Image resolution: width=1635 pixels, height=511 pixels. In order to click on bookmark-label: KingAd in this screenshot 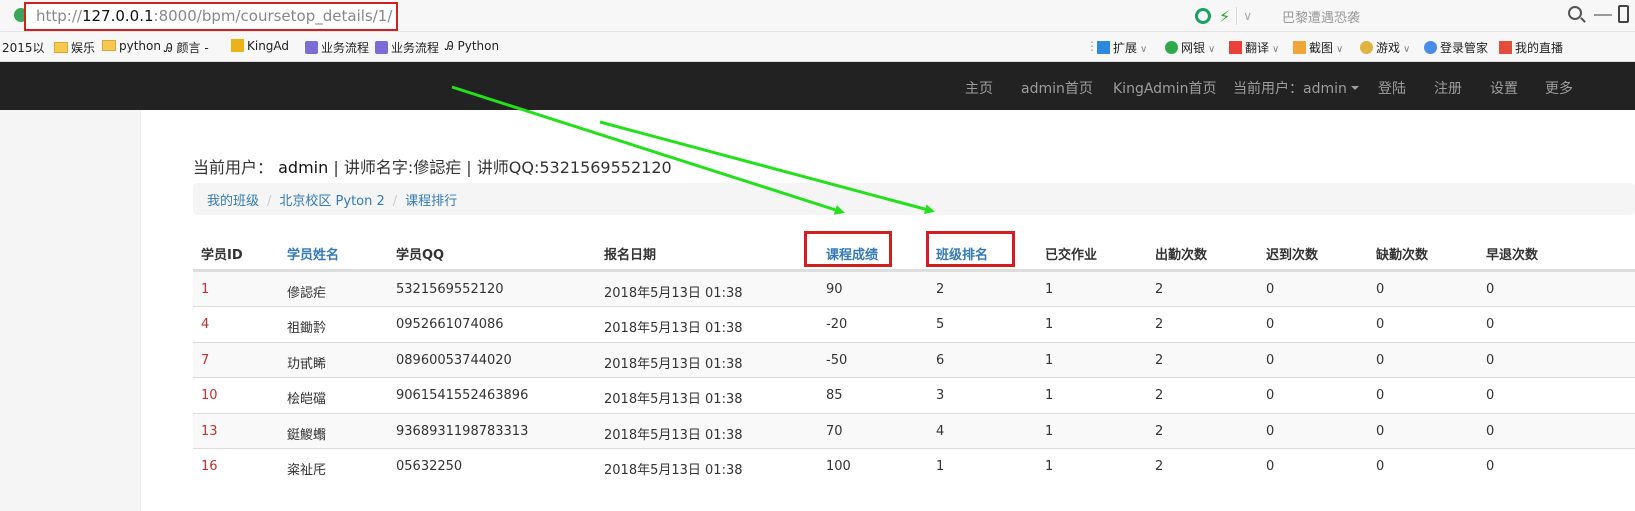, I will do `click(268, 46)`.